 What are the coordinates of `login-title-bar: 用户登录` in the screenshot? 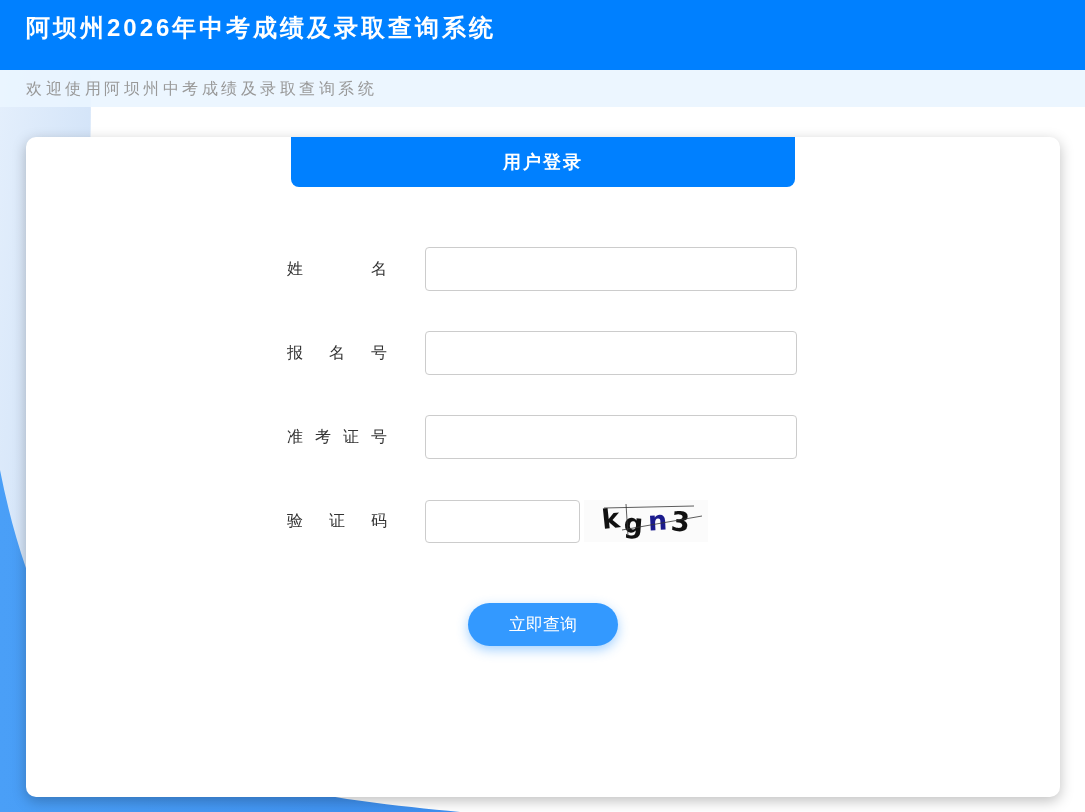 It's located at (543, 162).